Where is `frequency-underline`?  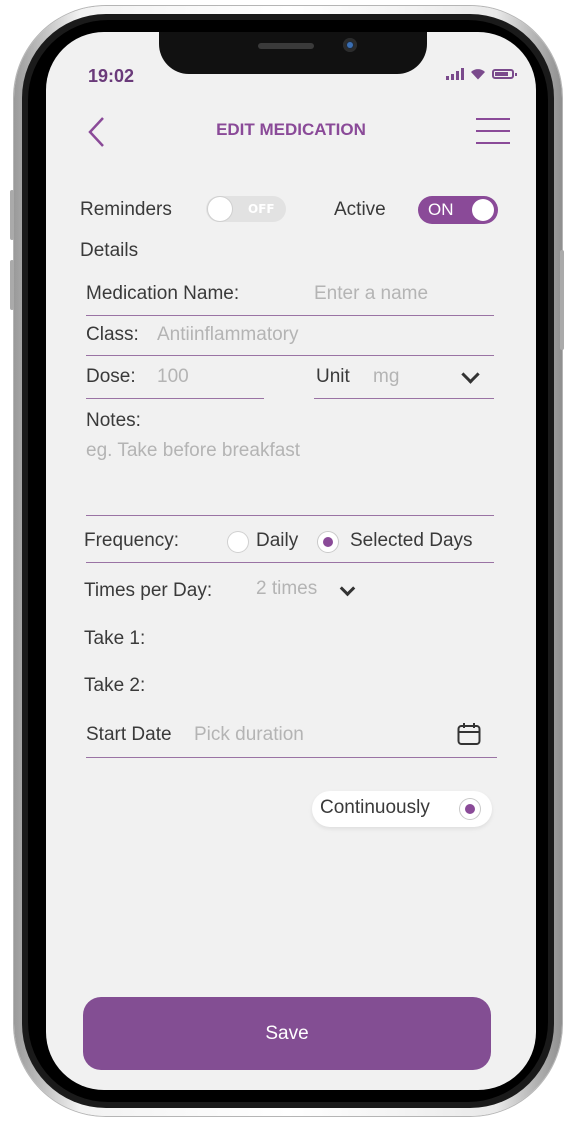
frequency-underline is located at coordinates (290, 562).